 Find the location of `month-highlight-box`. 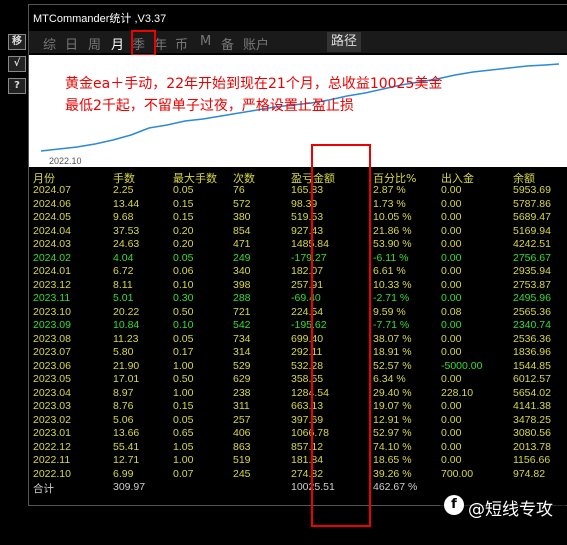

month-highlight-box is located at coordinates (143, 43).